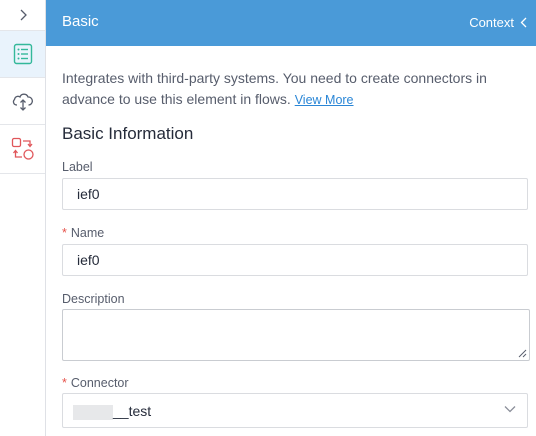 The height and width of the screenshot is (436, 536). I want to click on redacted-mask, so click(93, 412).